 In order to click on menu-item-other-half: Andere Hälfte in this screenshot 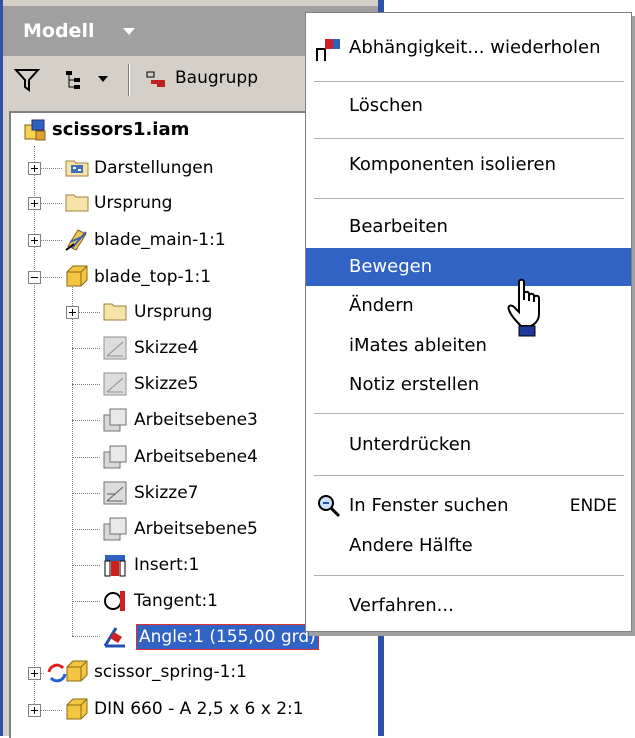, I will do `click(468, 546)`.